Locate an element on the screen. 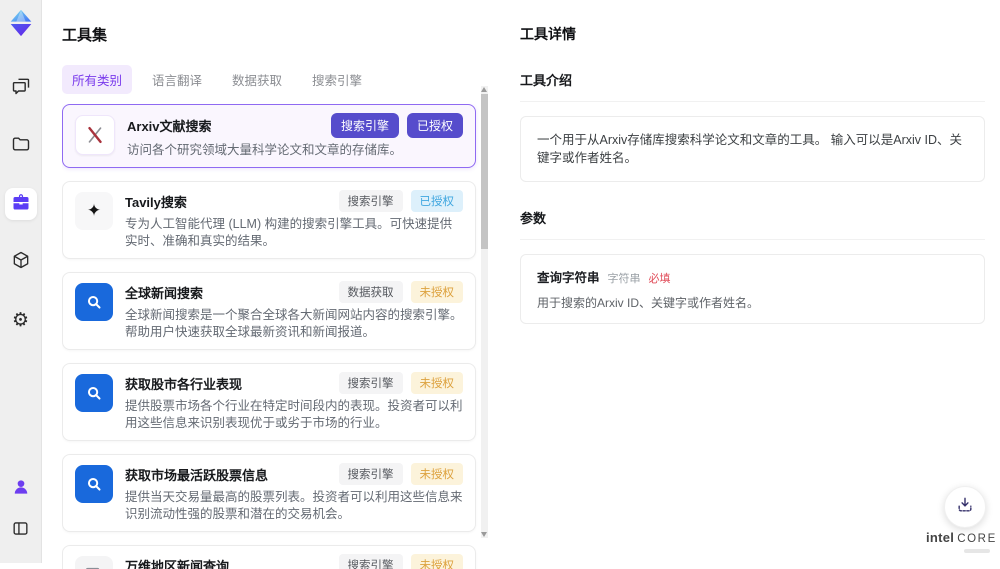 This screenshot has height=569, width=1000. download-button is located at coordinates (965, 507).